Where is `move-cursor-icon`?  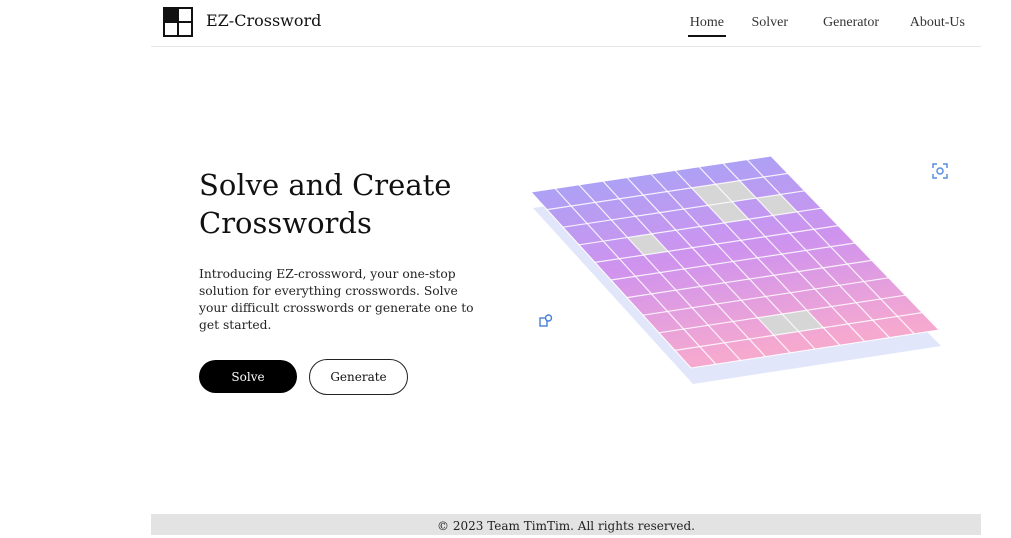
move-cursor-icon is located at coordinates (546, 321).